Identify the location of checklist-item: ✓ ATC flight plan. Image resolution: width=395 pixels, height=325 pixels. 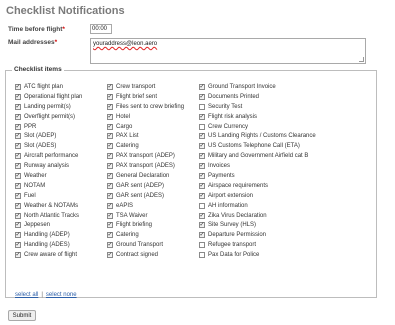
(48, 87).